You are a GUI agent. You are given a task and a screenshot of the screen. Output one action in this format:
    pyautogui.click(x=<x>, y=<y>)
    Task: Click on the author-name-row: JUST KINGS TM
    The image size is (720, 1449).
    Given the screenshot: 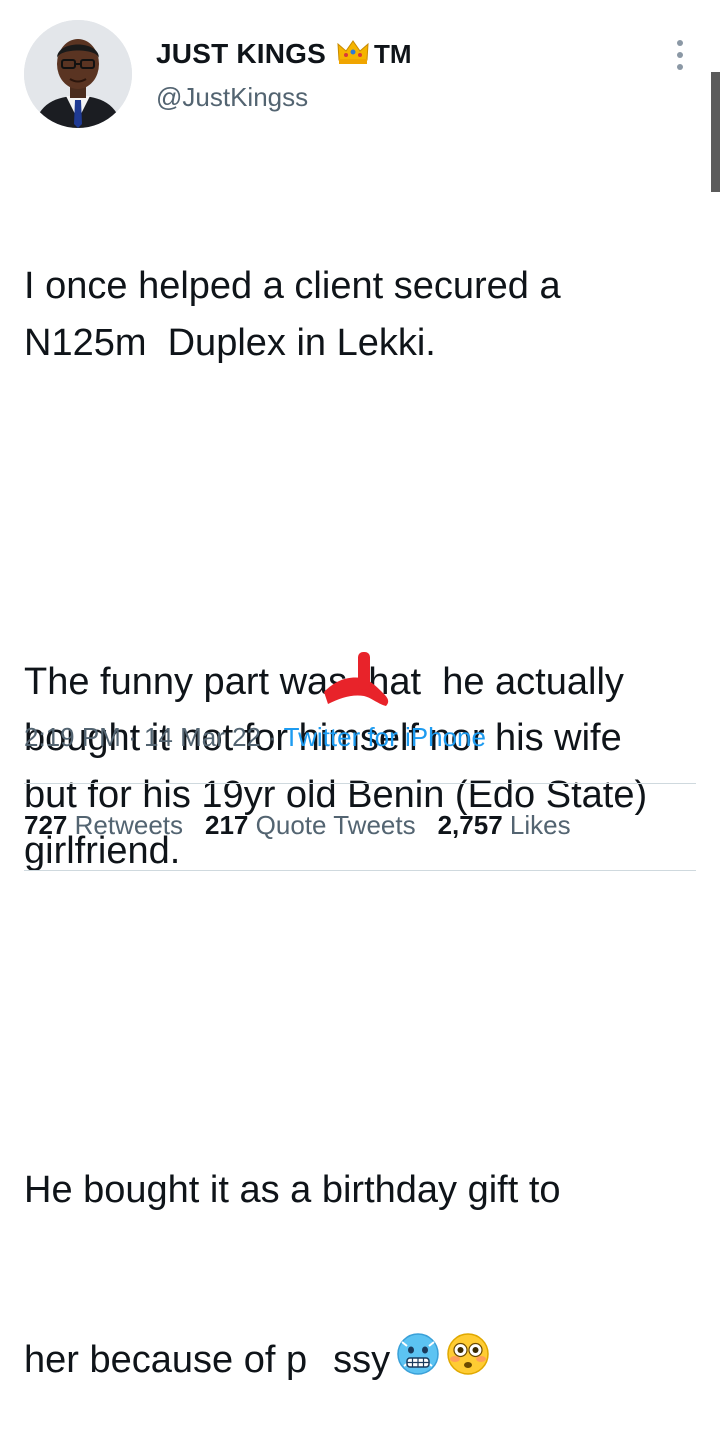 What is the action you would take?
    pyautogui.click(x=284, y=54)
    